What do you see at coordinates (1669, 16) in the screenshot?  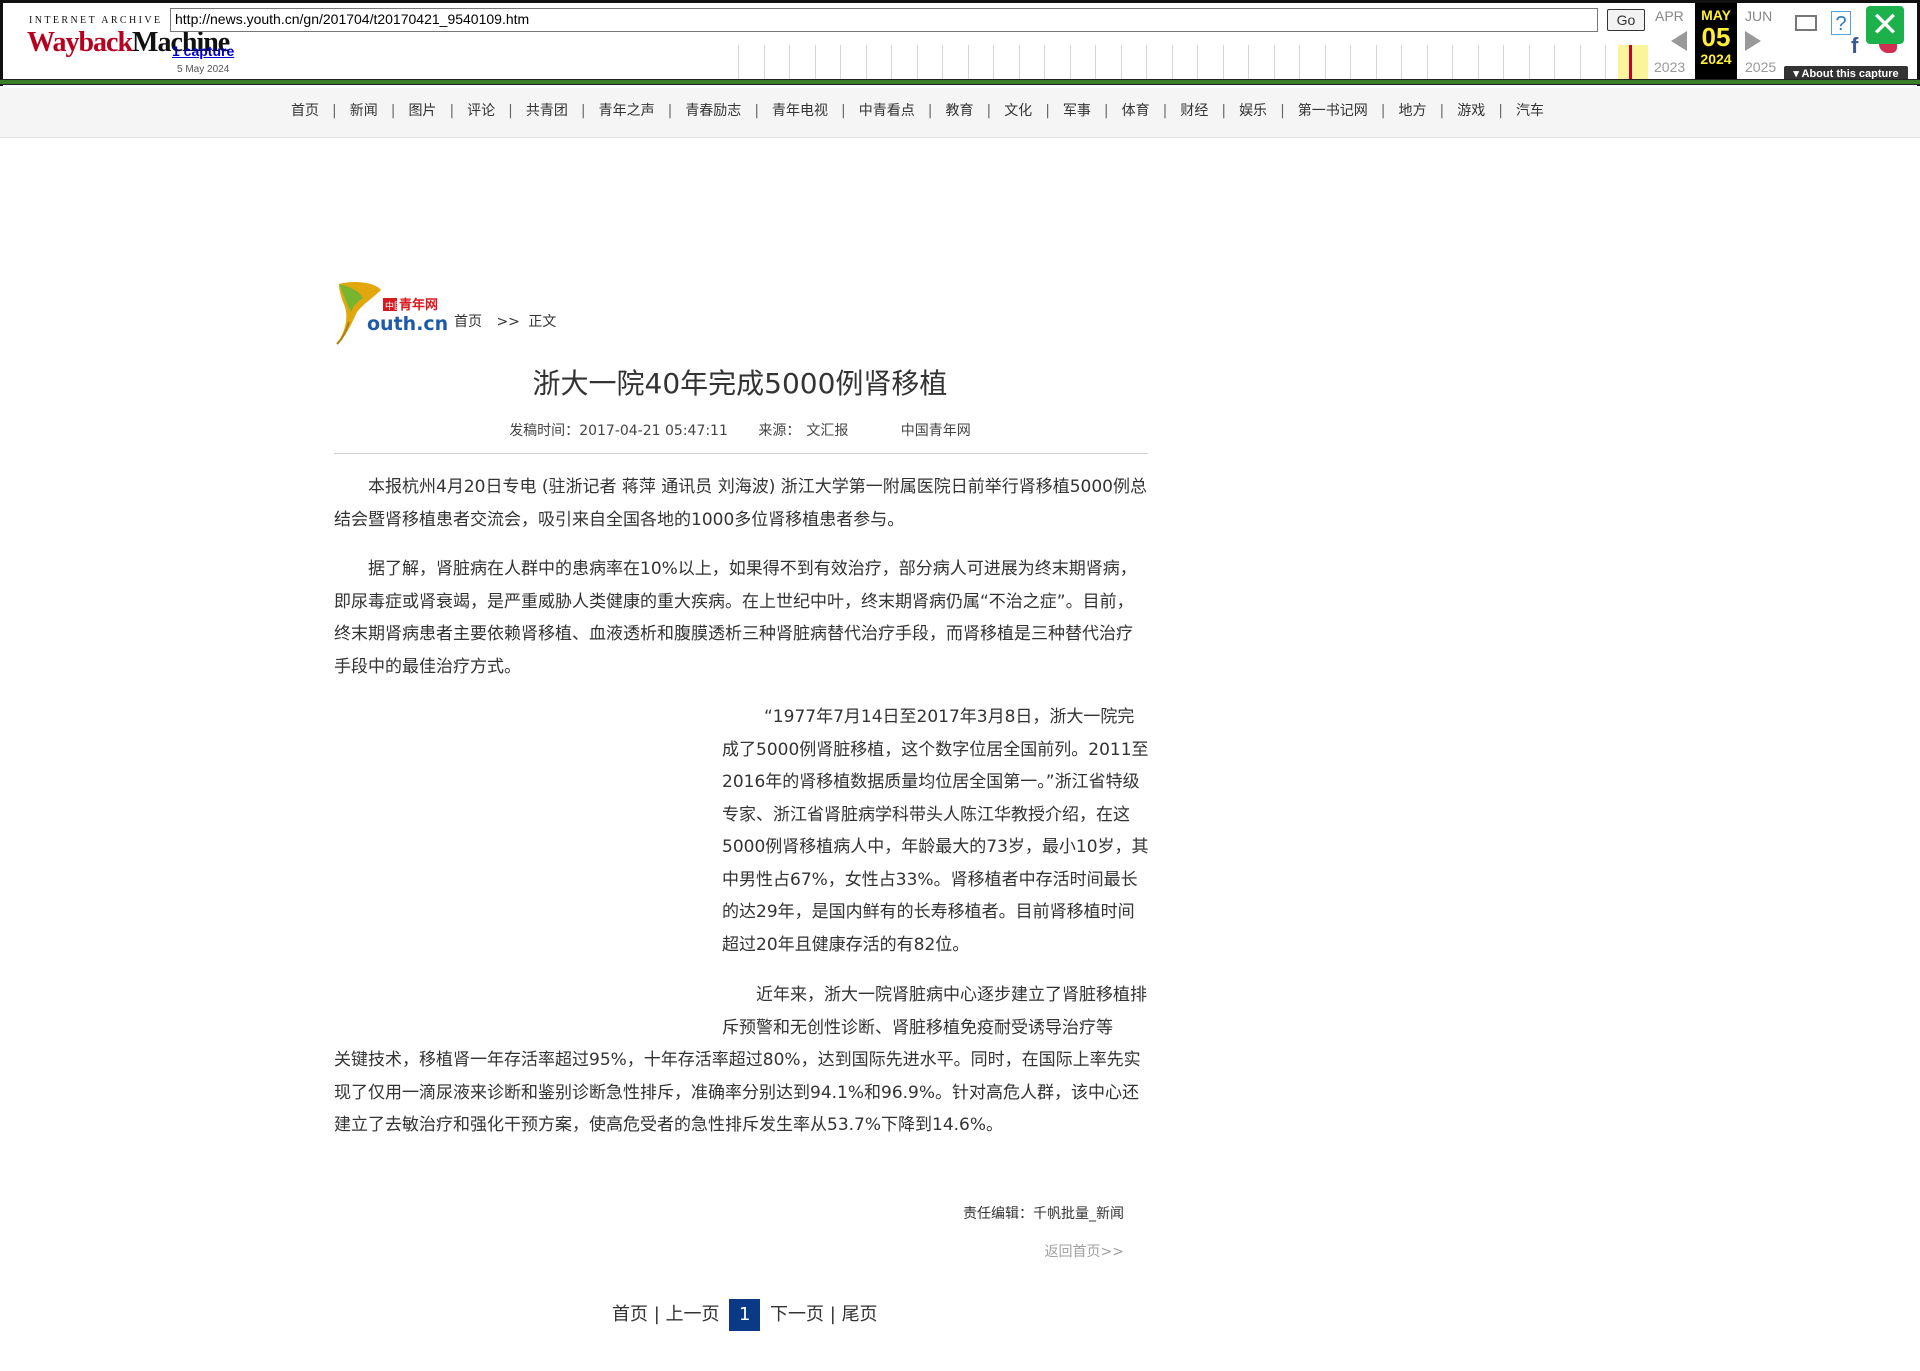 I see `prev-month-label: APR` at bounding box center [1669, 16].